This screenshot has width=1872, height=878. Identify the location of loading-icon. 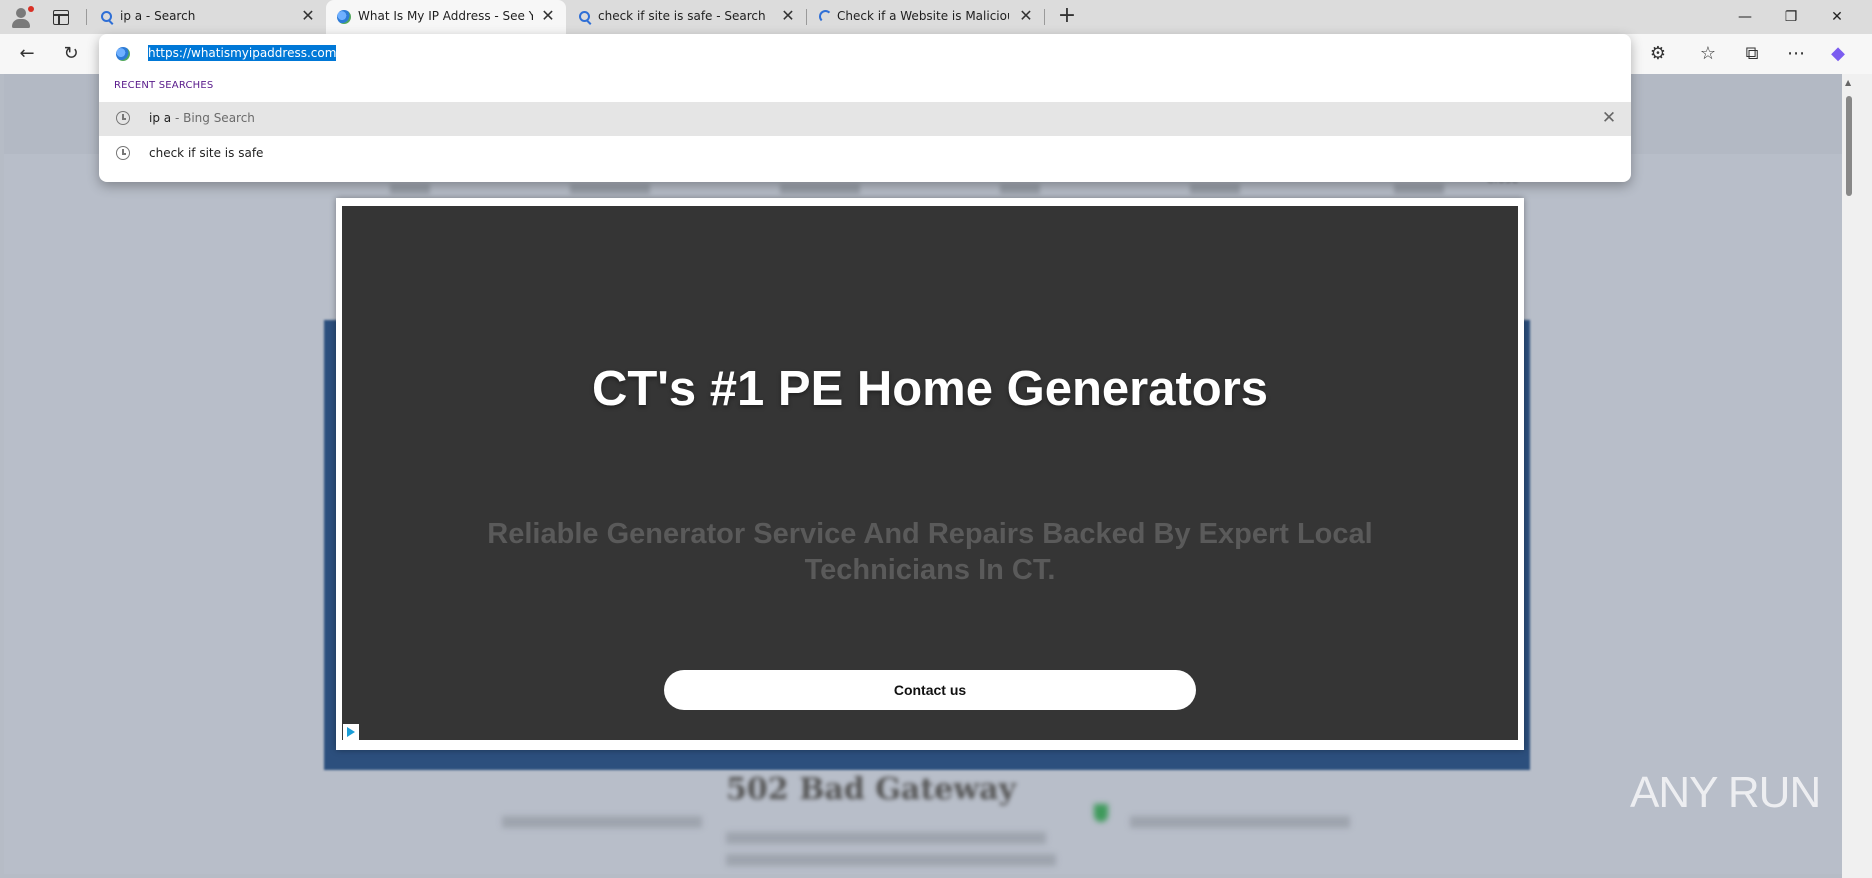
(825, 16).